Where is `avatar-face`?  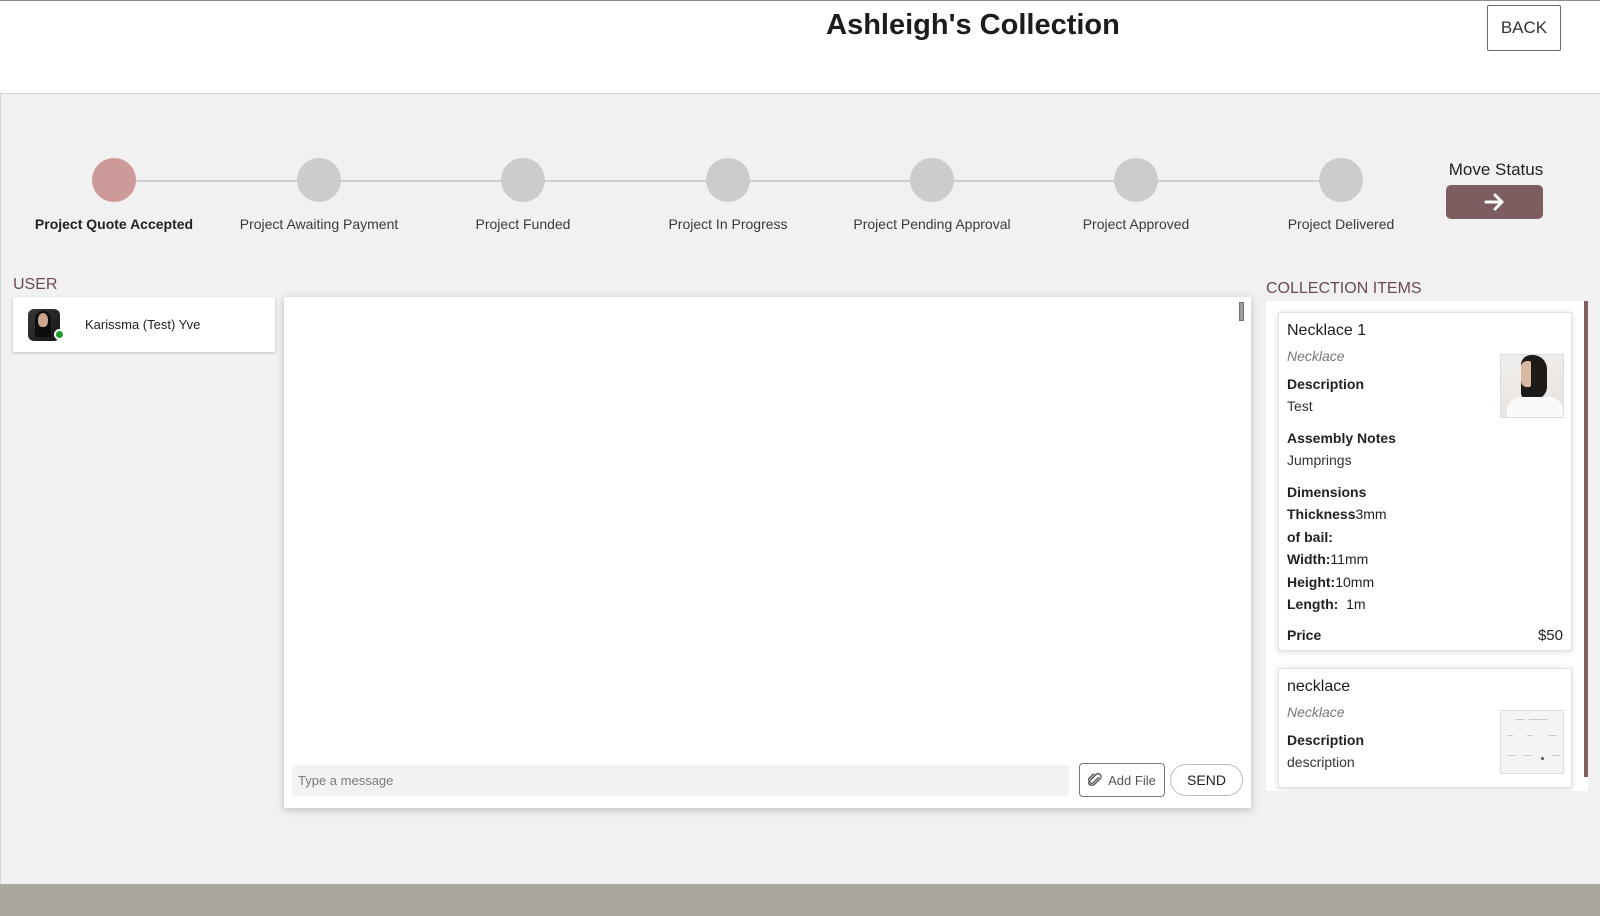
avatar-face is located at coordinates (43, 319).